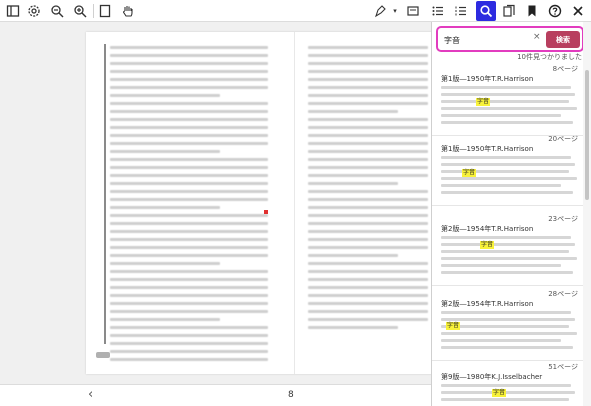  Describe the element at coordinates (587, 135) in the screenshot. I see `scrollbar-thumb` at that location.